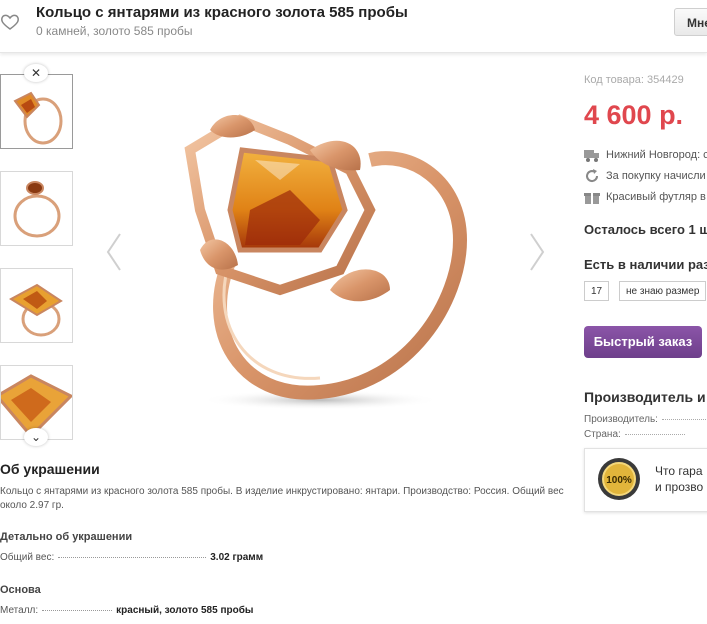 This screenshot has height=624, width=707. Describe the element at coordinates (27, 557) in the screenshot. I see `spec-label: Общий вес:` at that location.